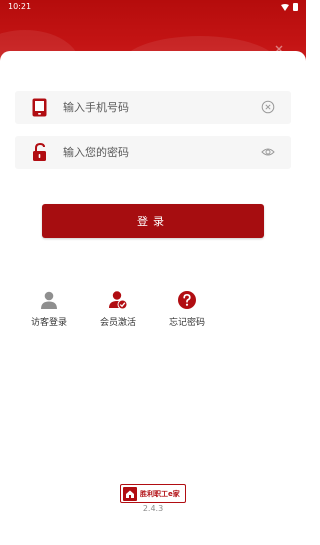 This screenshot has height=545, width=320. What do you see at coordinates (285, 7) in the screenshot?
I see `wifi-icon` at bounding box center [285, 7].